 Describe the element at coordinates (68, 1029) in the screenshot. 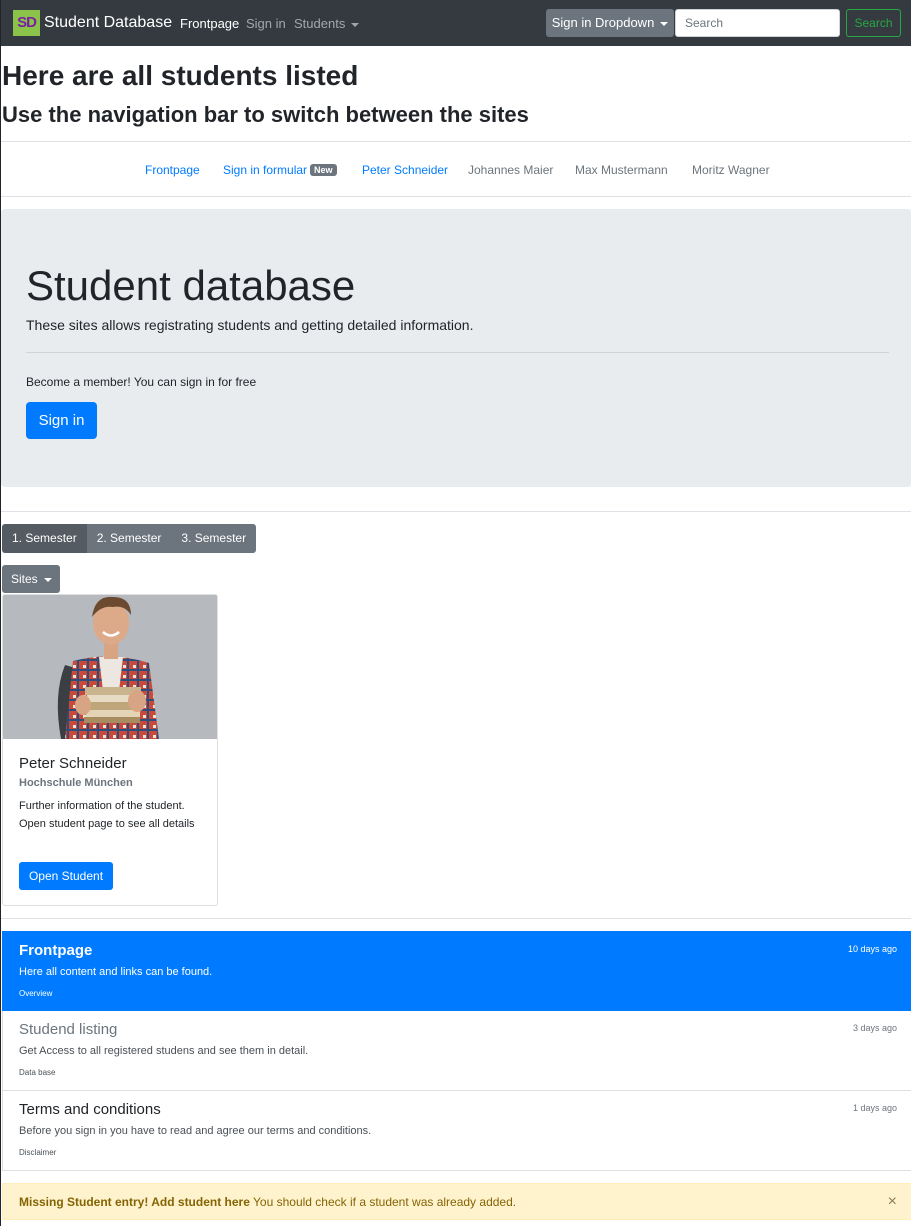

I see `list-item-title: Studend listing` at that location.